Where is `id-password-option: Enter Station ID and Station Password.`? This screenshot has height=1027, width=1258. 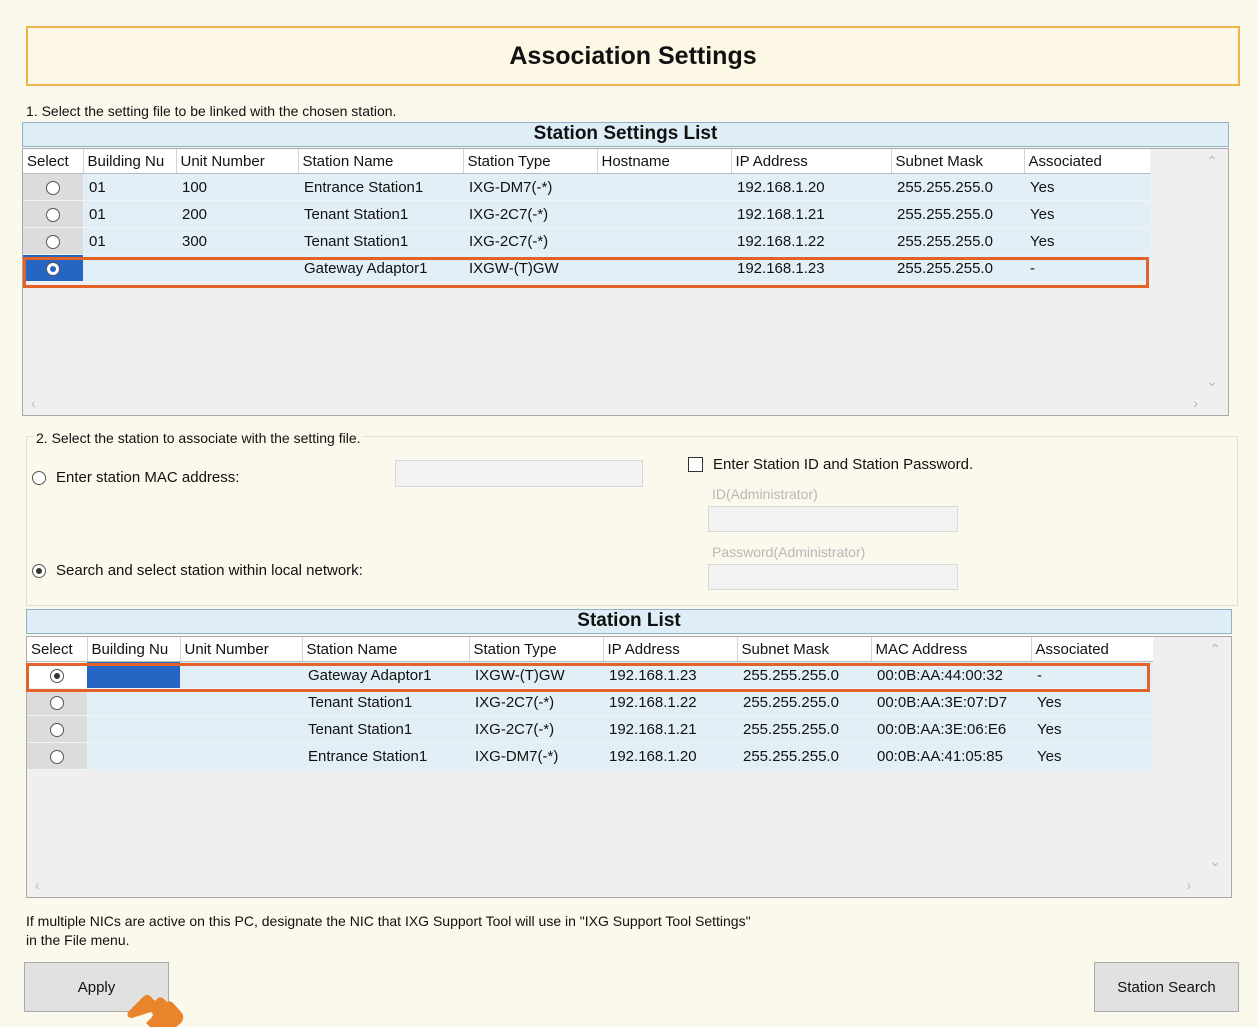
id-password-option: Enter Station ID and Station Password. is located at coordinates (830, 464).